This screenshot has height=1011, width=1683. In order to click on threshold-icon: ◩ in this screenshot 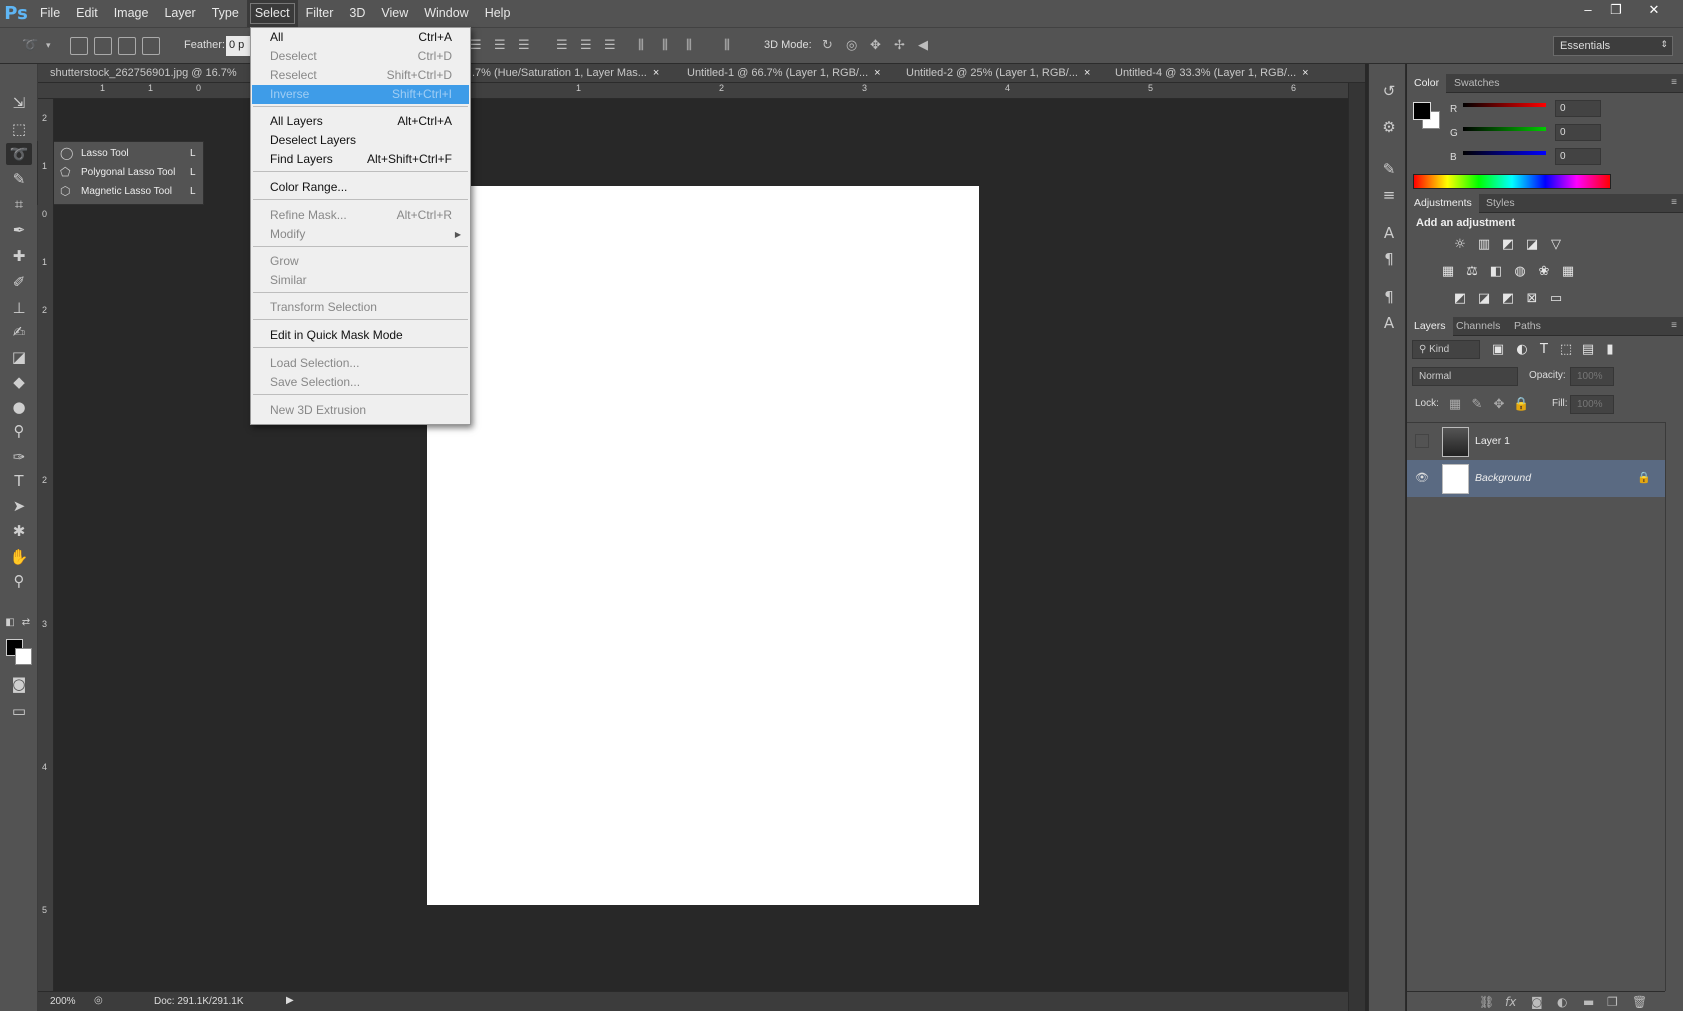, I will do `click(1508, 299)`.